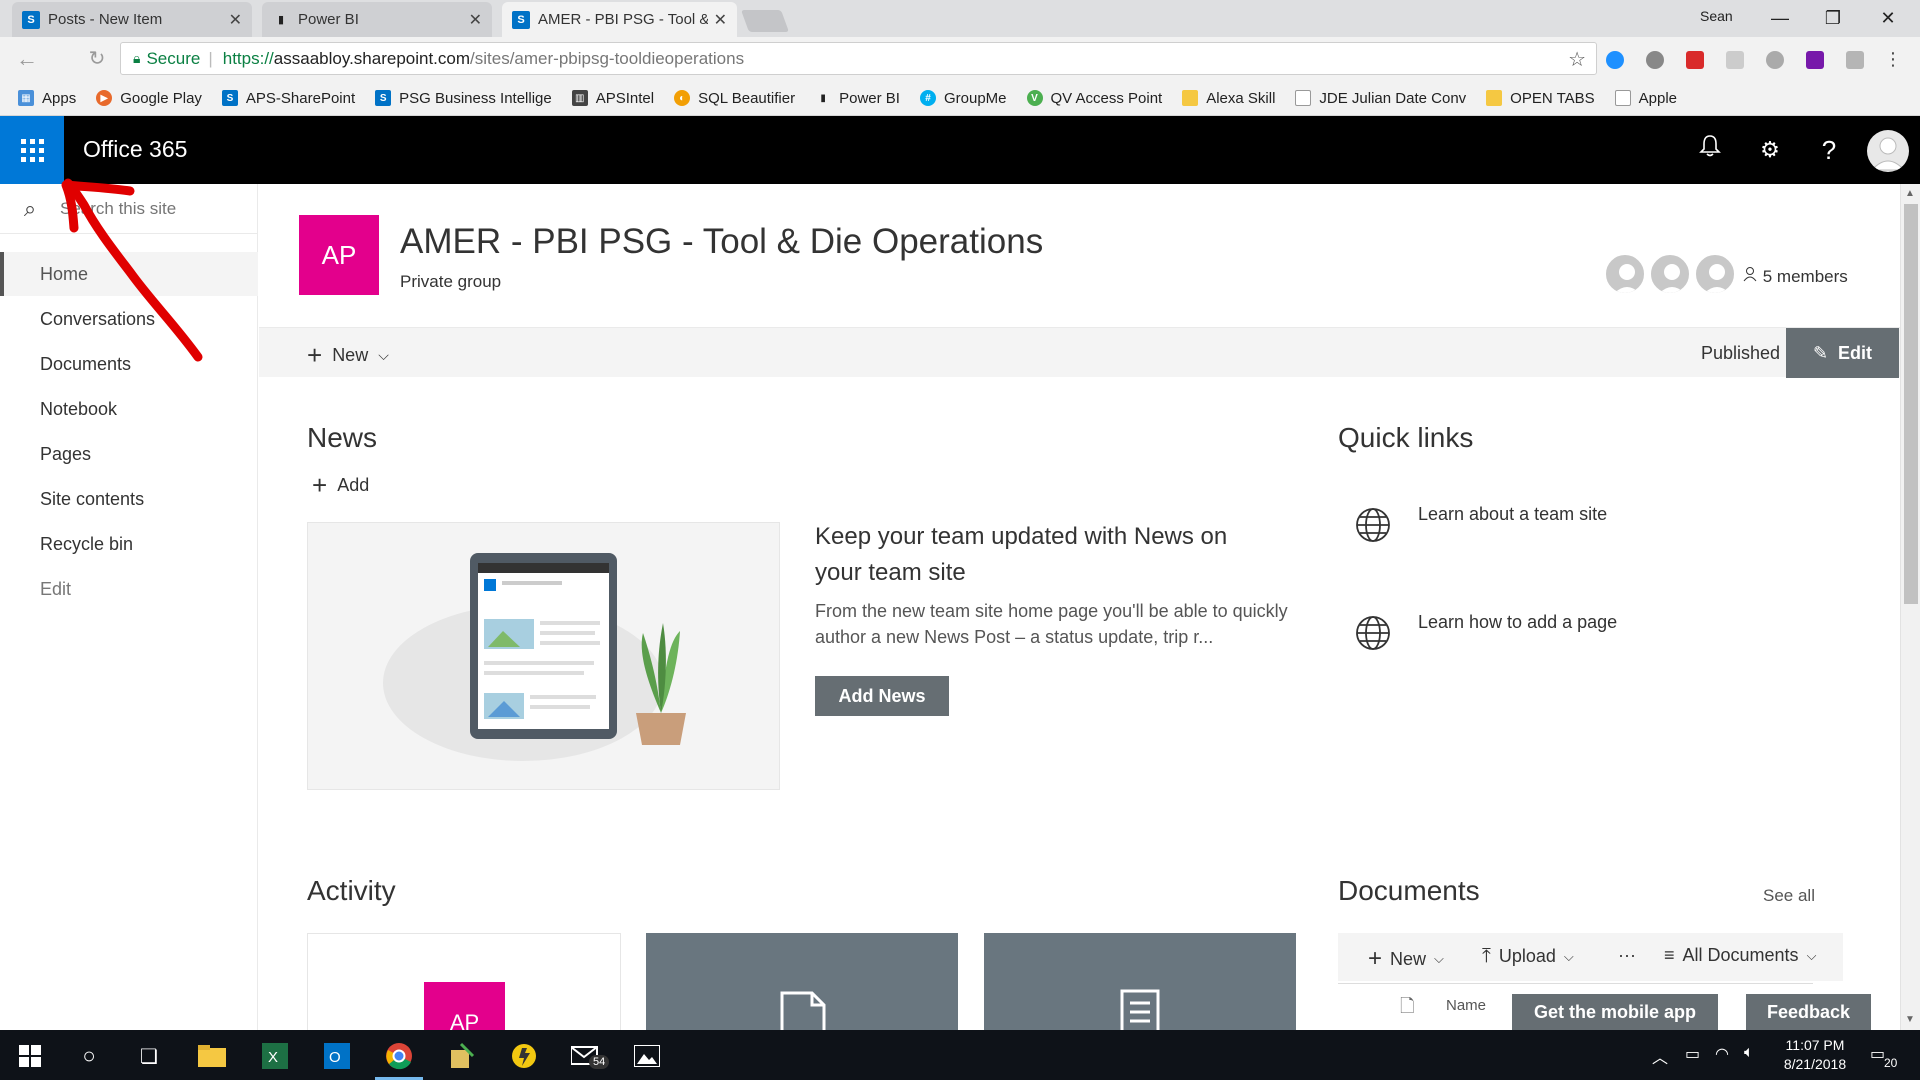  I want to click on task-view-icon: ❏, so click(149, 1056).